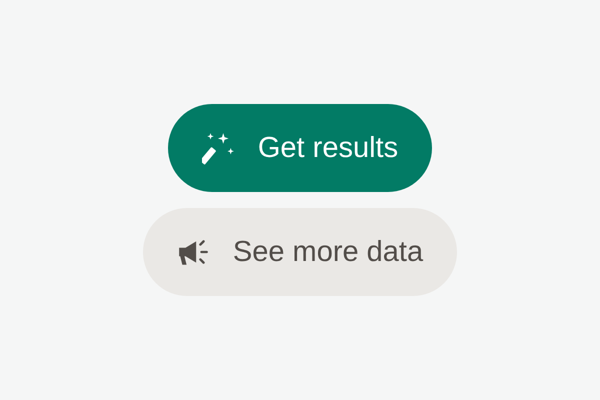 This screenshot has height=400, width=600. What do you see at coordinates (300, 148) in the screenshot?
I see `primary-button: Get results` at bounding box center [300, 148].